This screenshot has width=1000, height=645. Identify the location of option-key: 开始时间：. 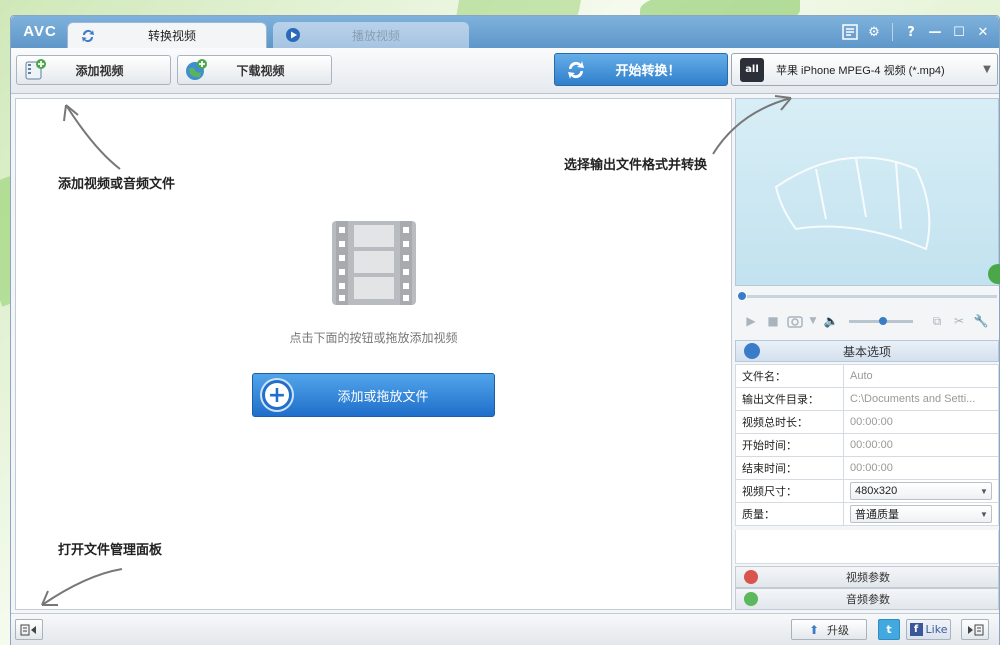
(789, 445).